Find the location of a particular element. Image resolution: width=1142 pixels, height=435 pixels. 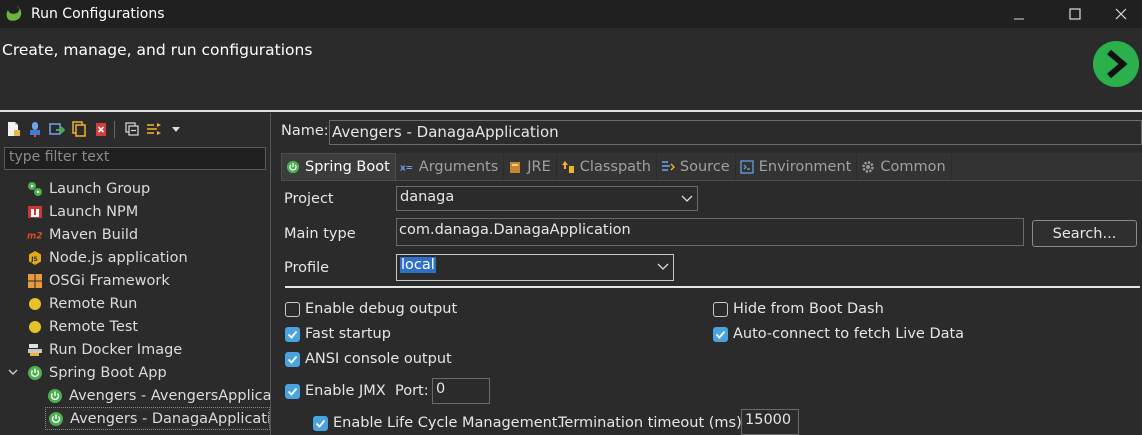

hide-from-boot-dash-checkbox: Hide from Boot Dash is located at coordinates (798, 309).